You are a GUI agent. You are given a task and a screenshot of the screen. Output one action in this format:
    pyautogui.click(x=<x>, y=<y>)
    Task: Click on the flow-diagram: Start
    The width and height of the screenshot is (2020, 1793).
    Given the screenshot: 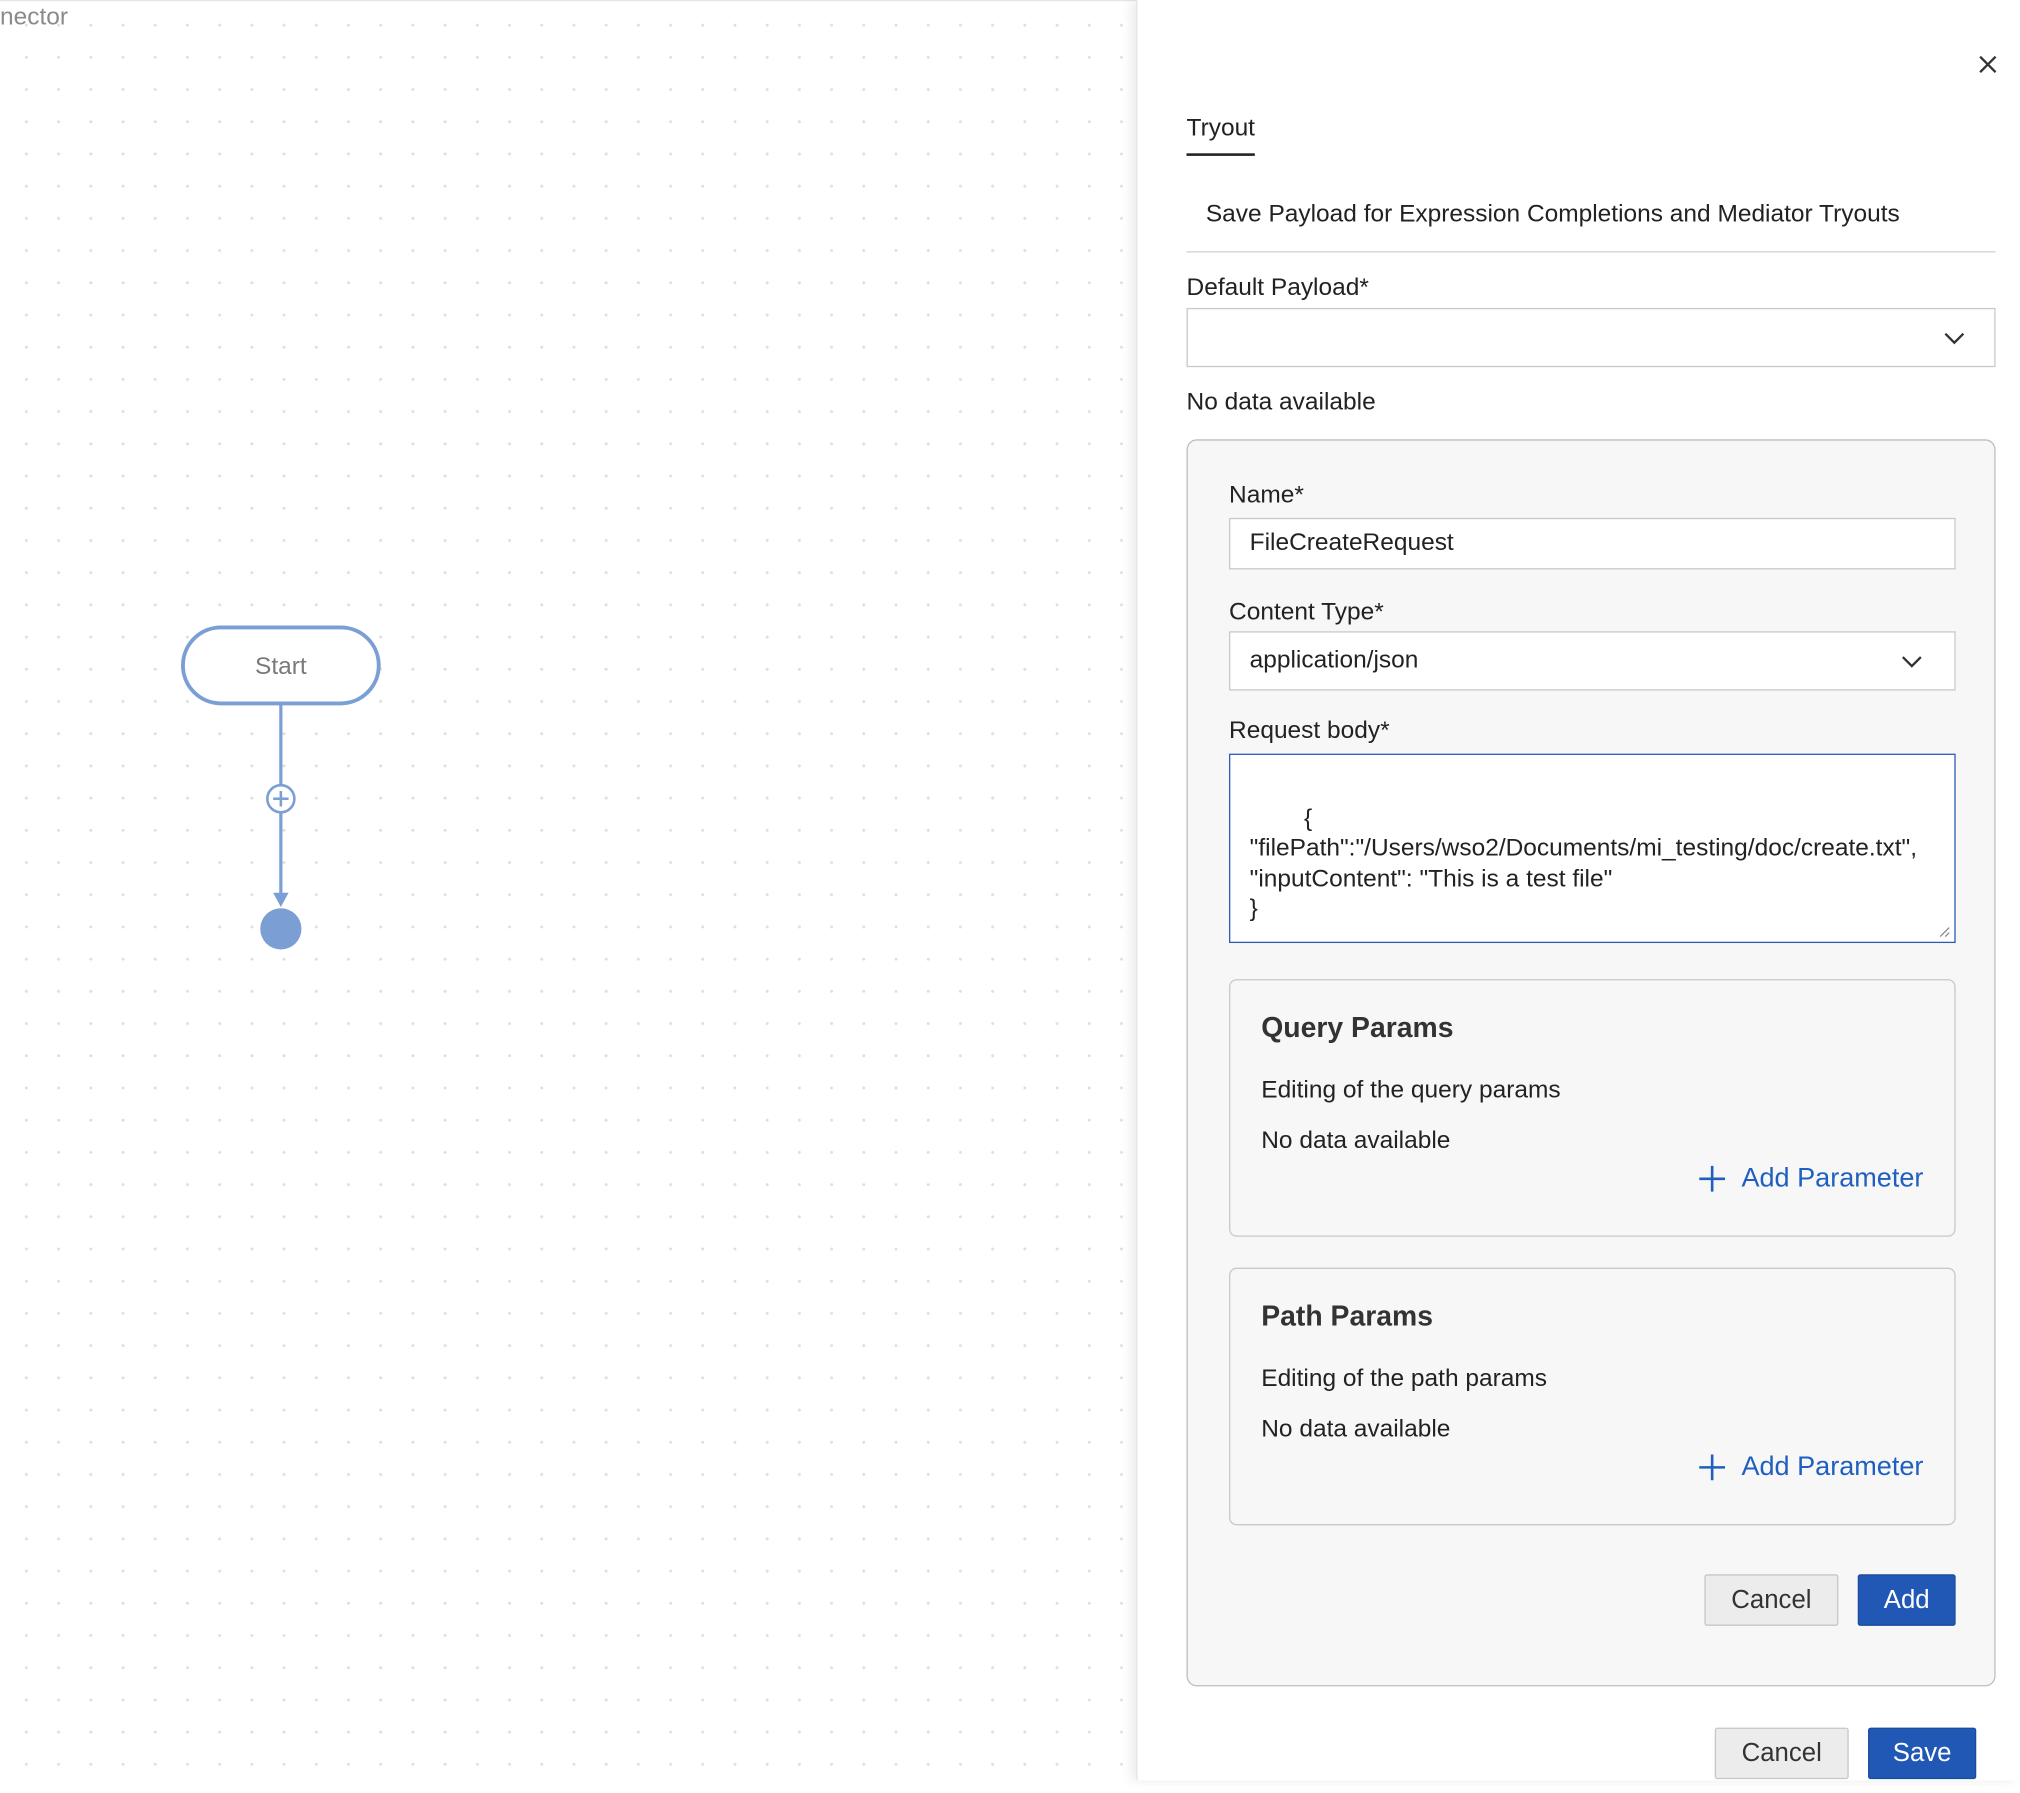 What is the action you would take?
    pyautogui.click(x=281, y=787)
    